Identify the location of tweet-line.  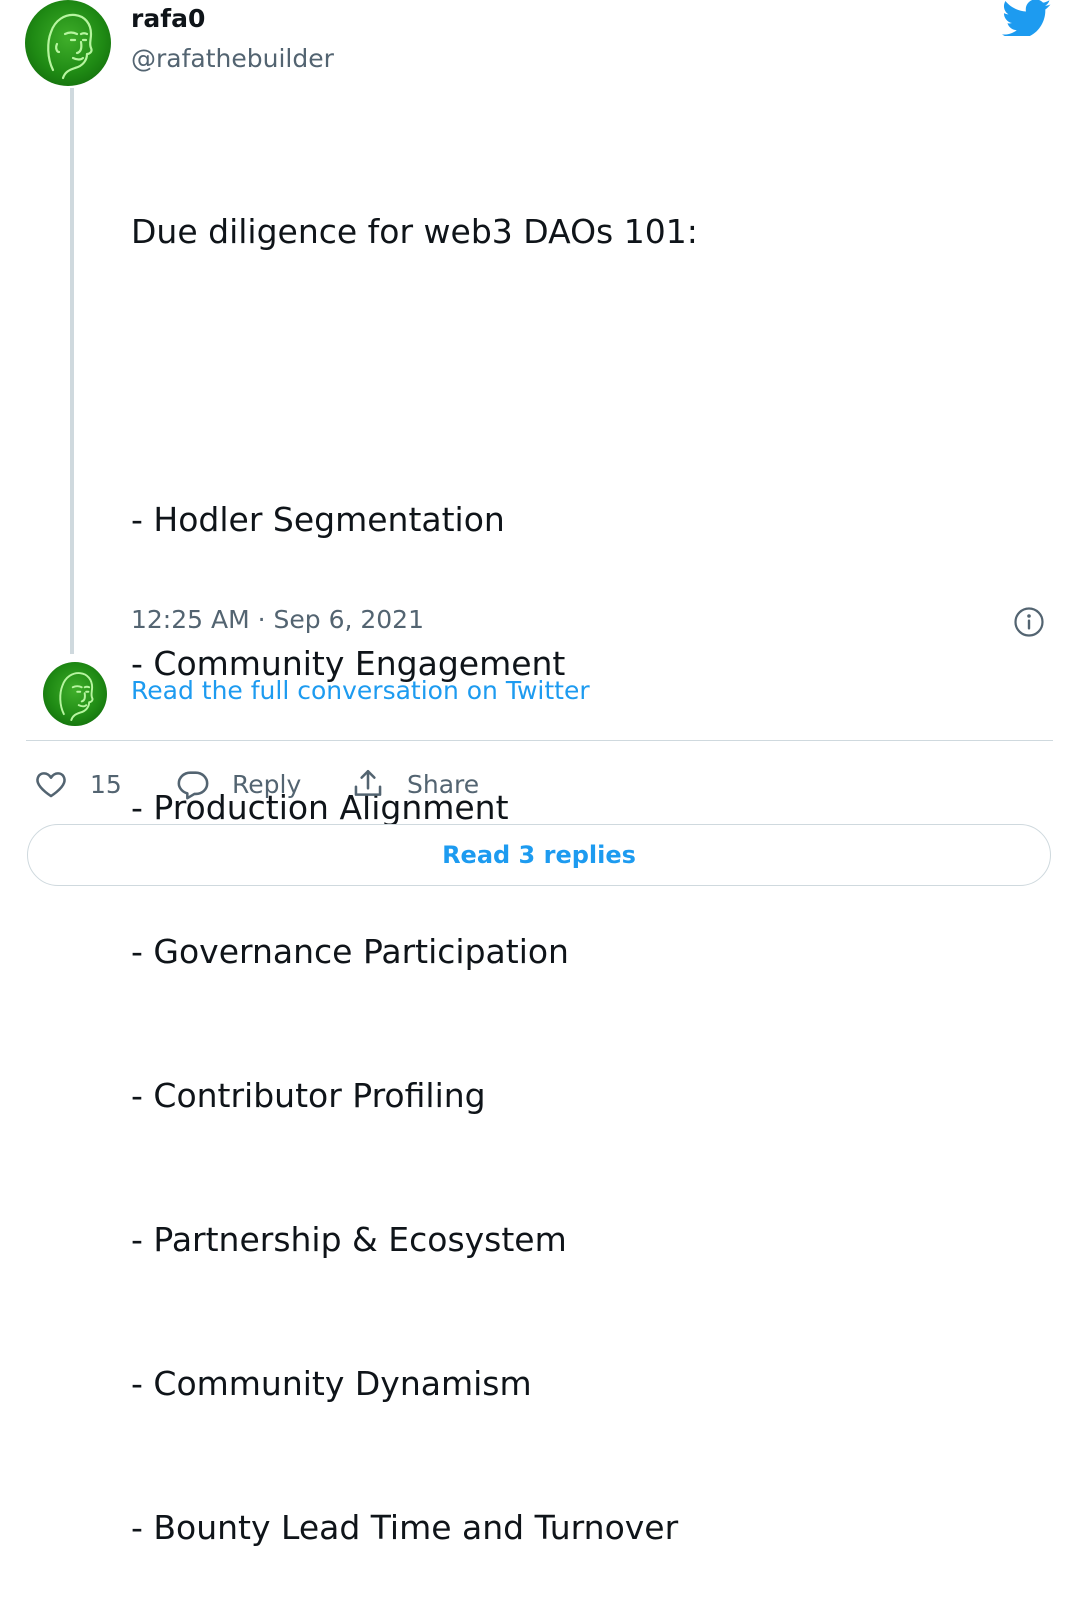
(414, 376).